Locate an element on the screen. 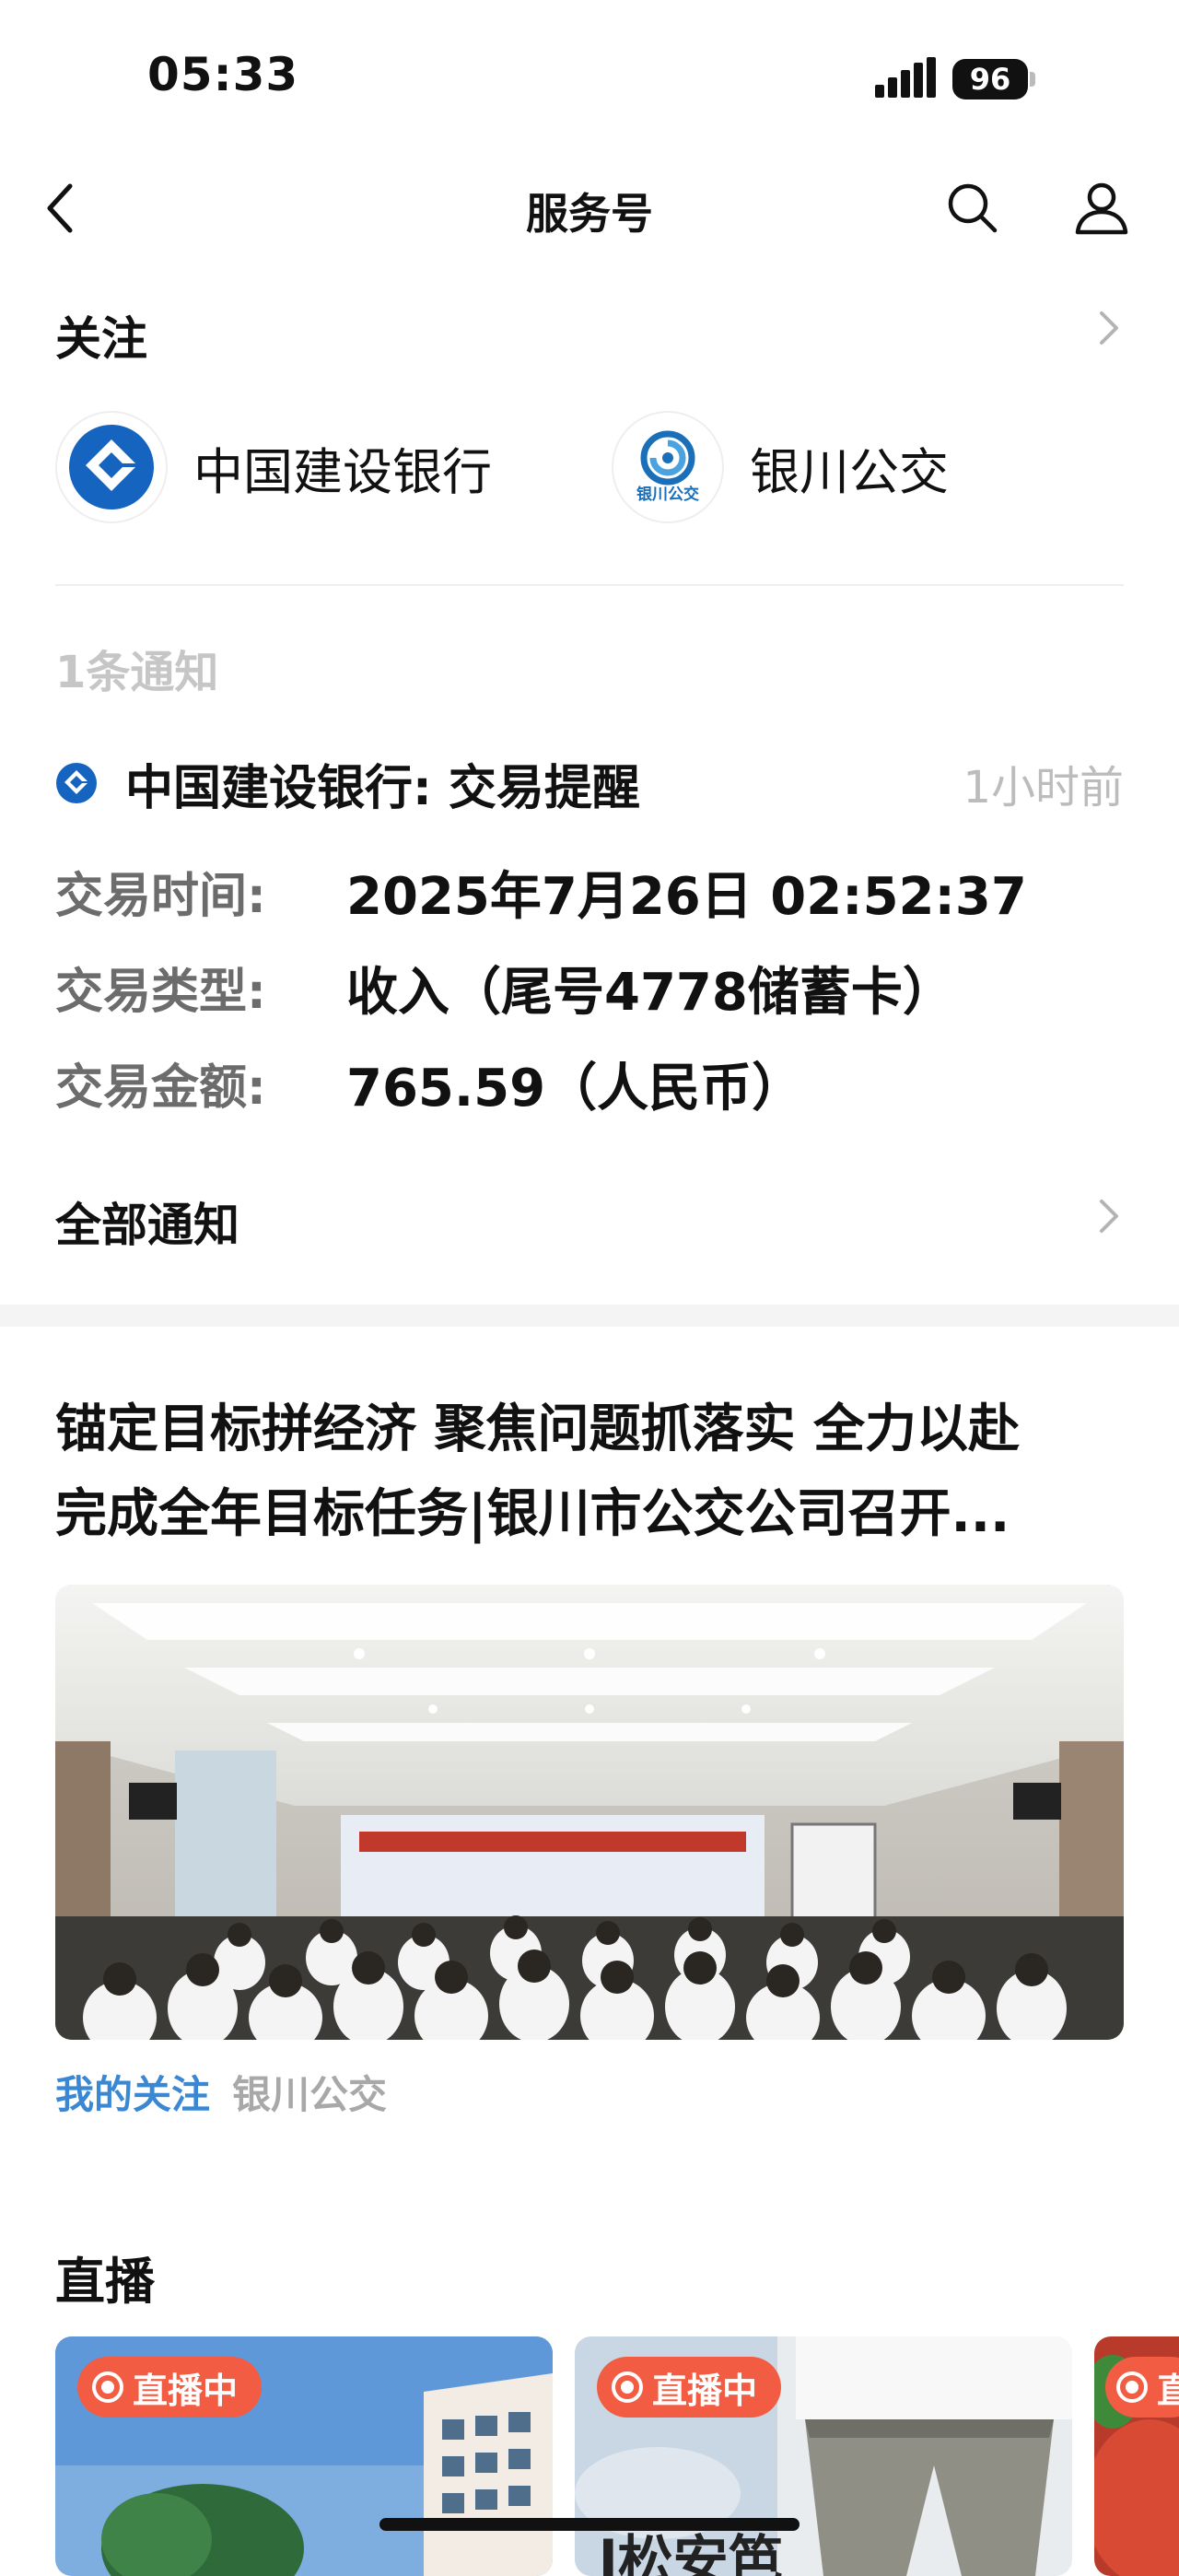  followed-account-name: 银川公交 is located at coordinates (849, 471).